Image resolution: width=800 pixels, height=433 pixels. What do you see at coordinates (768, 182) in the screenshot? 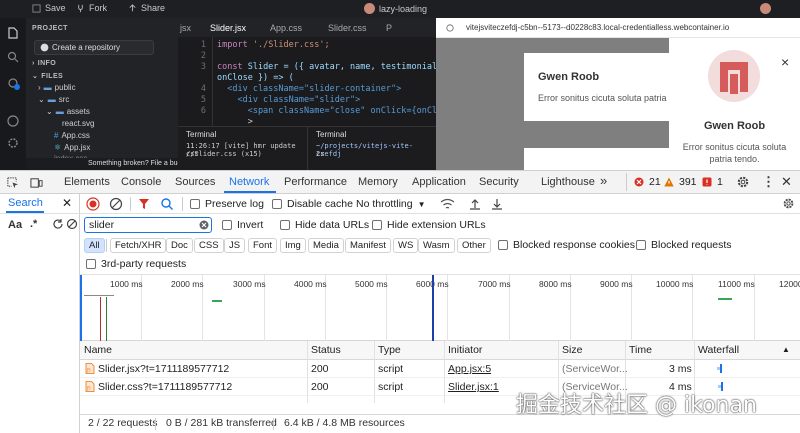
I see `kebab-menu-icon: ⋮` at bounding box center [768, 182].